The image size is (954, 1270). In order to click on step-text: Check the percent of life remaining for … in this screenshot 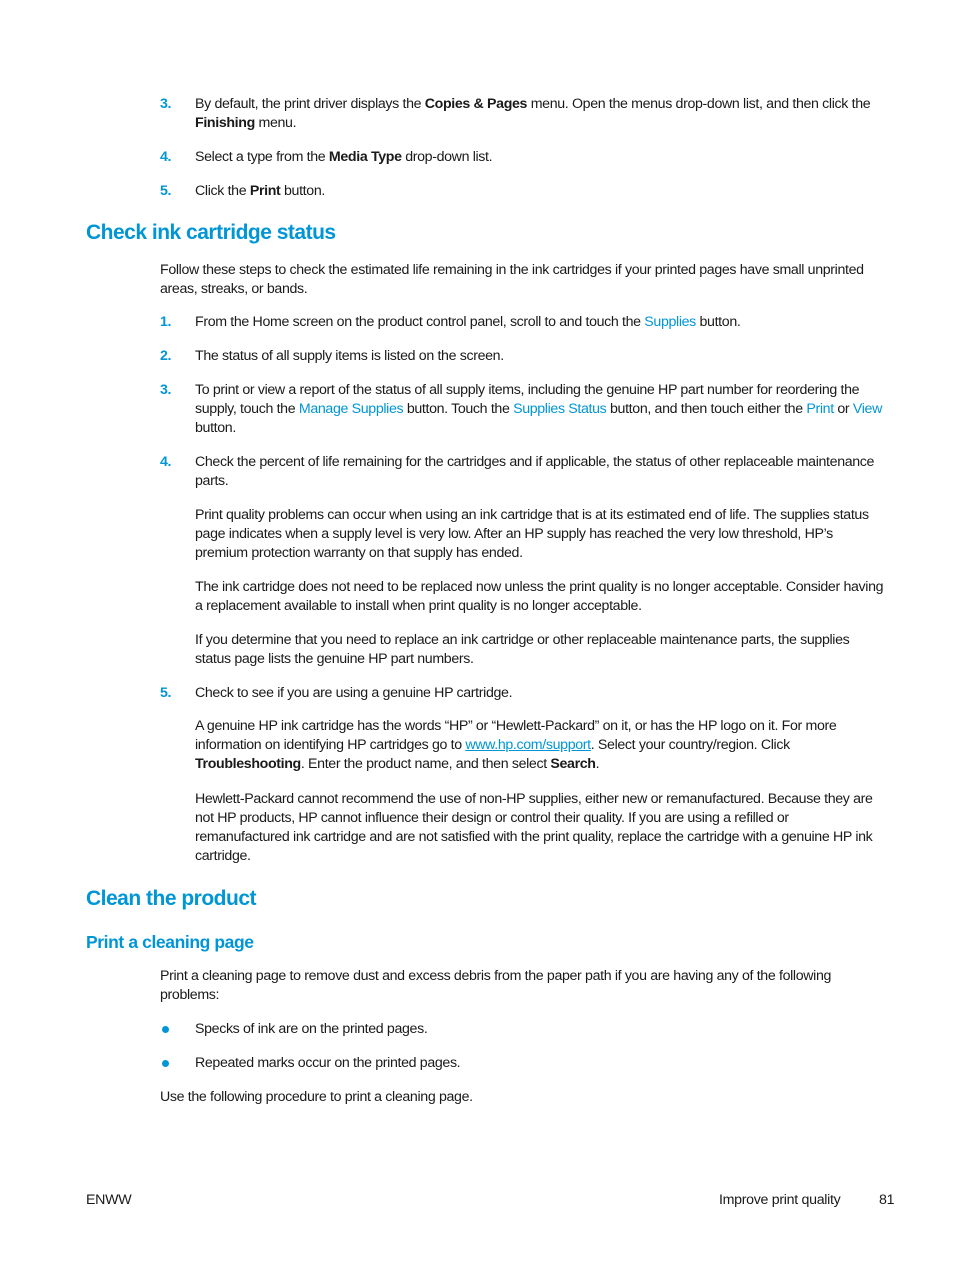, I will do `click(535, 471)`.